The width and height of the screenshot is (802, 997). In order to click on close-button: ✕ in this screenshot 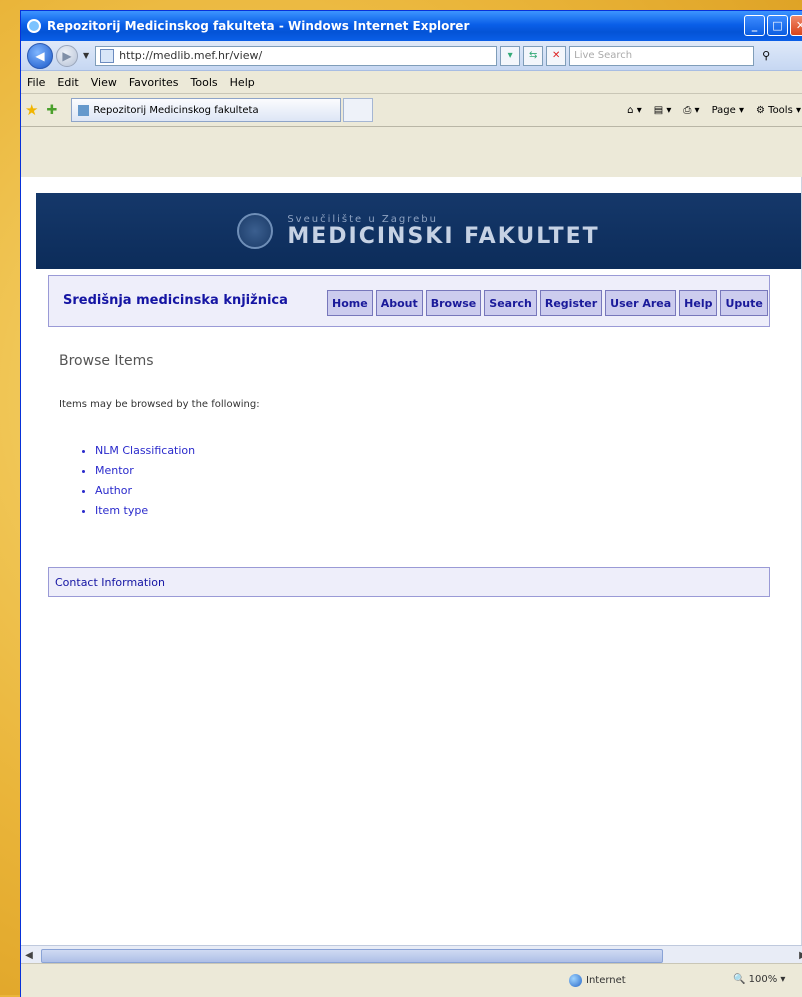, I will do `click(796, 25)`.